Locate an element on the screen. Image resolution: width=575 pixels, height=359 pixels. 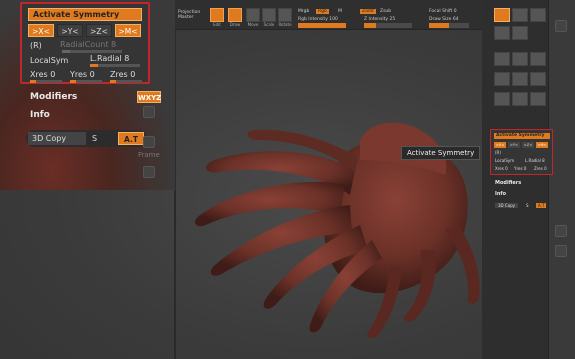
edit-label: Edit is located at coordinates (217, 24).